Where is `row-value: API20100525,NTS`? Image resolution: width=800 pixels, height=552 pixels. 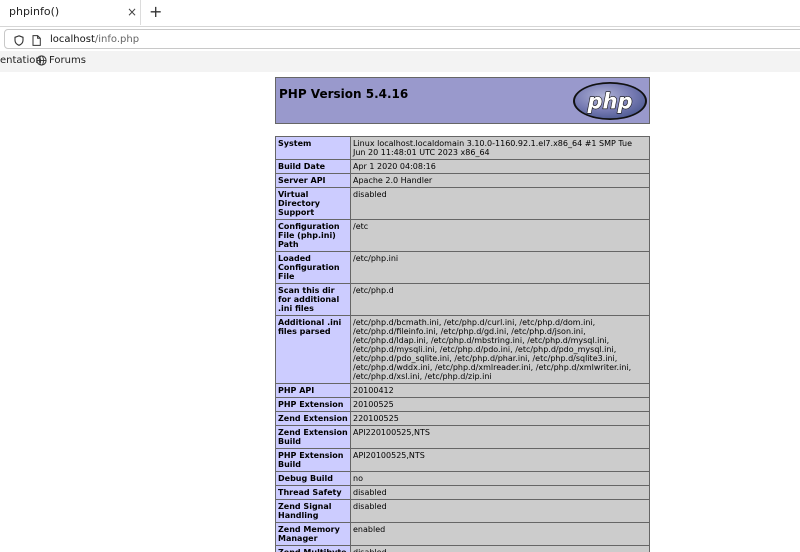 row-value: API20100525,NTS is located at coordinates (500, 460).